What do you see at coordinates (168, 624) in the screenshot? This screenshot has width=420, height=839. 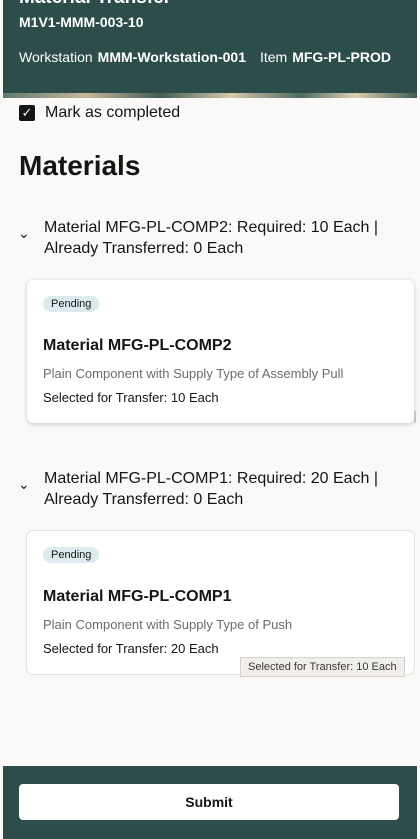 I see `material-card-description: Plain Component with Supply Type of Push` at bounding box center [168, 624].